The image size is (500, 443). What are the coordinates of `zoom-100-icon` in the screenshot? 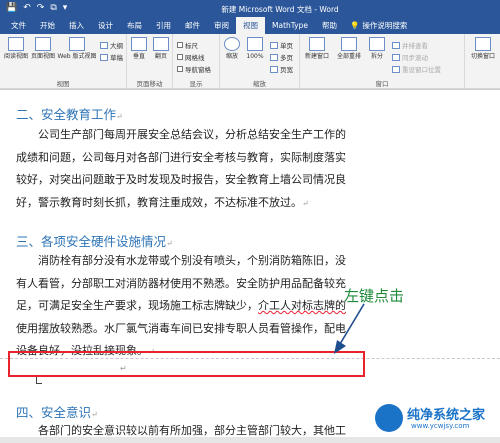 It's located at (255, 44).